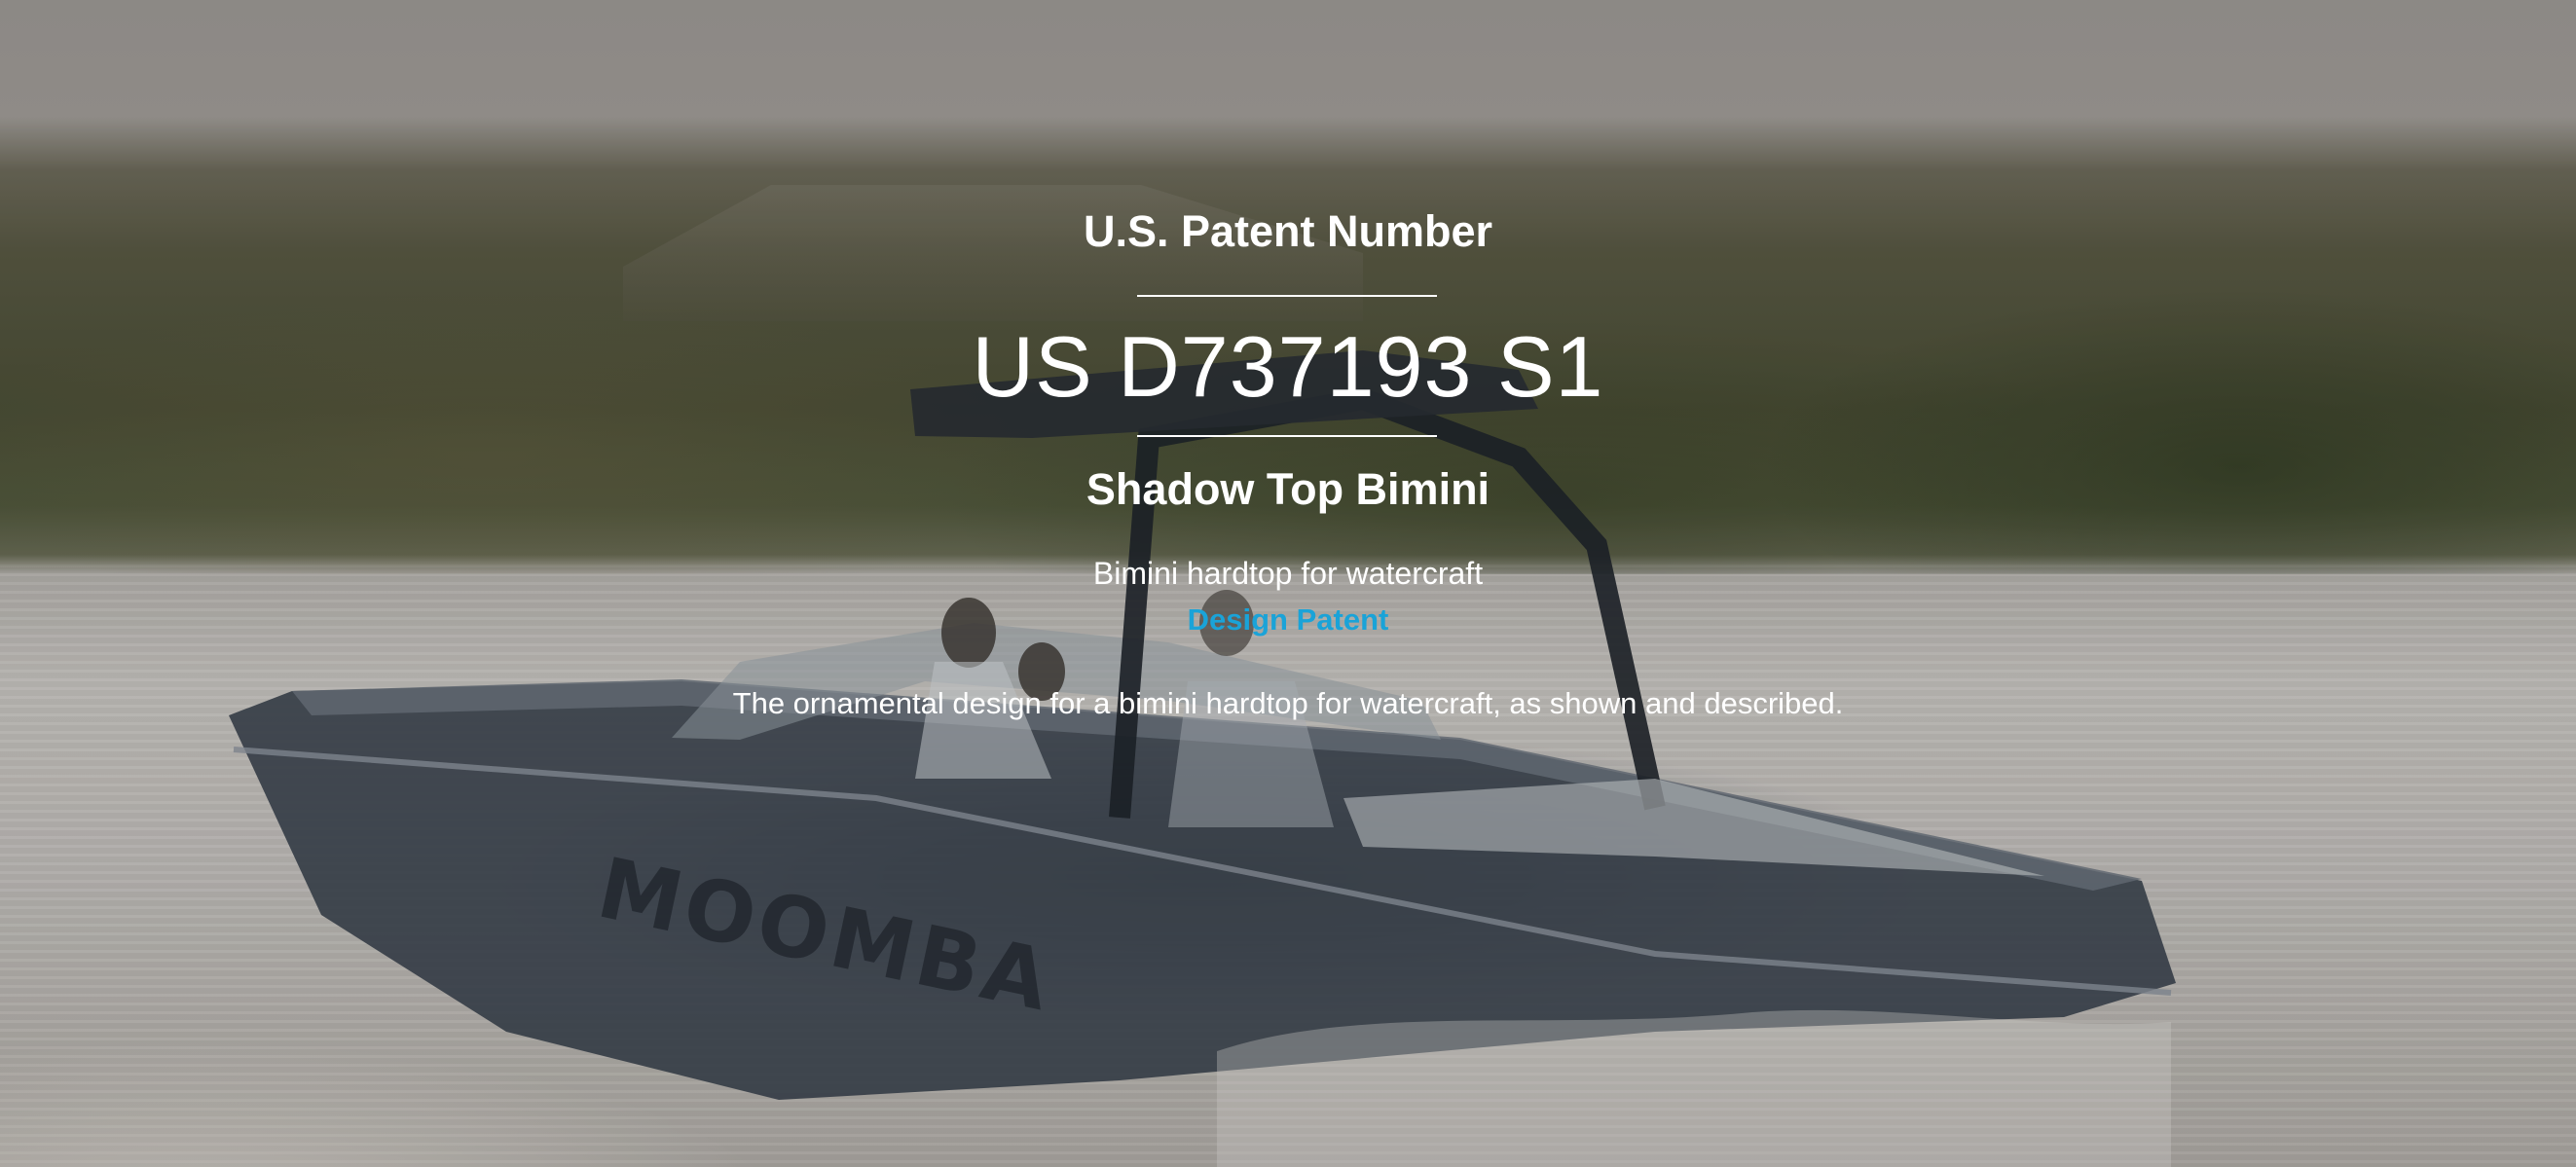 This screenshot has width=2576, height=1167. I want to click on design-patent-link: Design Patent, so click(1288, 620).